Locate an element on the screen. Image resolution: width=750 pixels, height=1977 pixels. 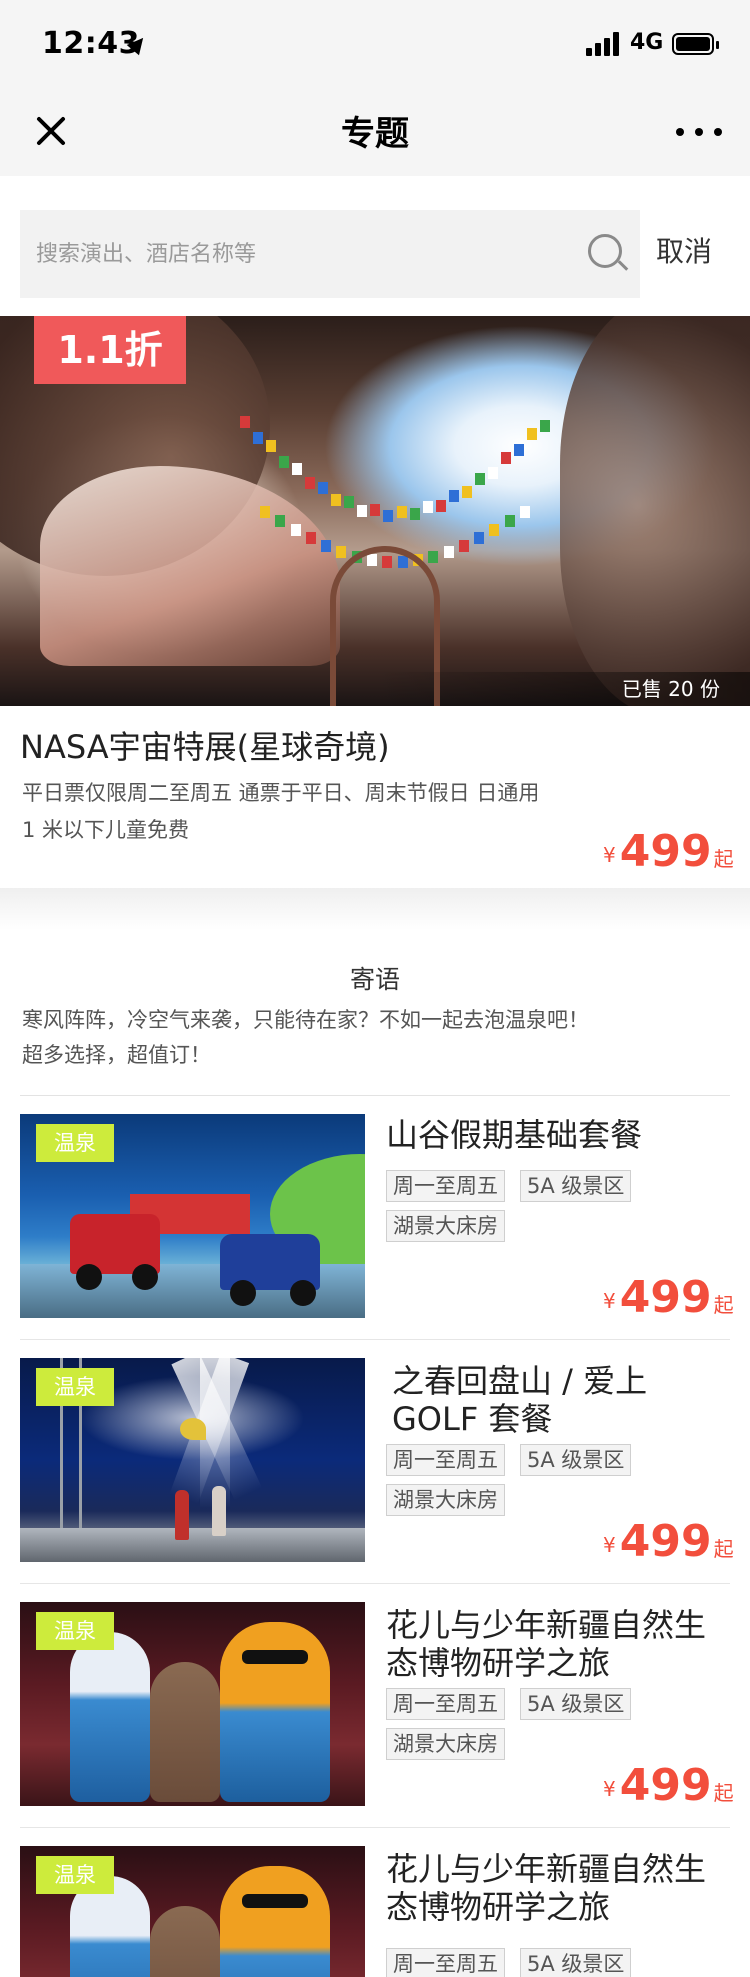
status-time: 12:43 is located at coordinates (91, 43).